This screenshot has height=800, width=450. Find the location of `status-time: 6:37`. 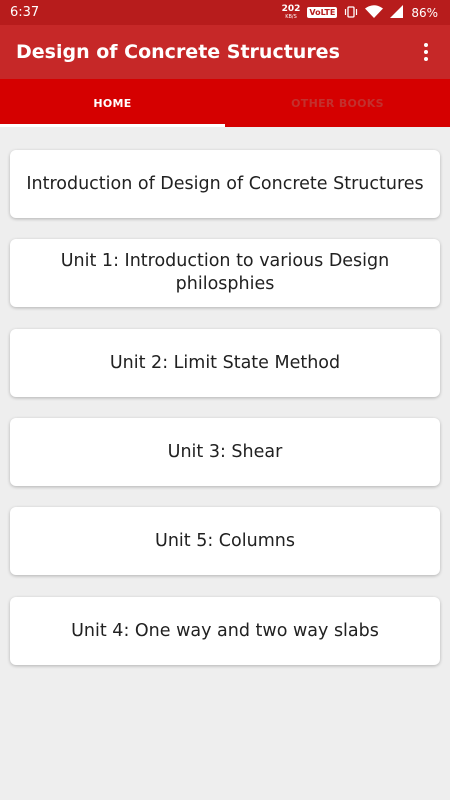

status-time: 6:37 is located at coordinates (25, 12).